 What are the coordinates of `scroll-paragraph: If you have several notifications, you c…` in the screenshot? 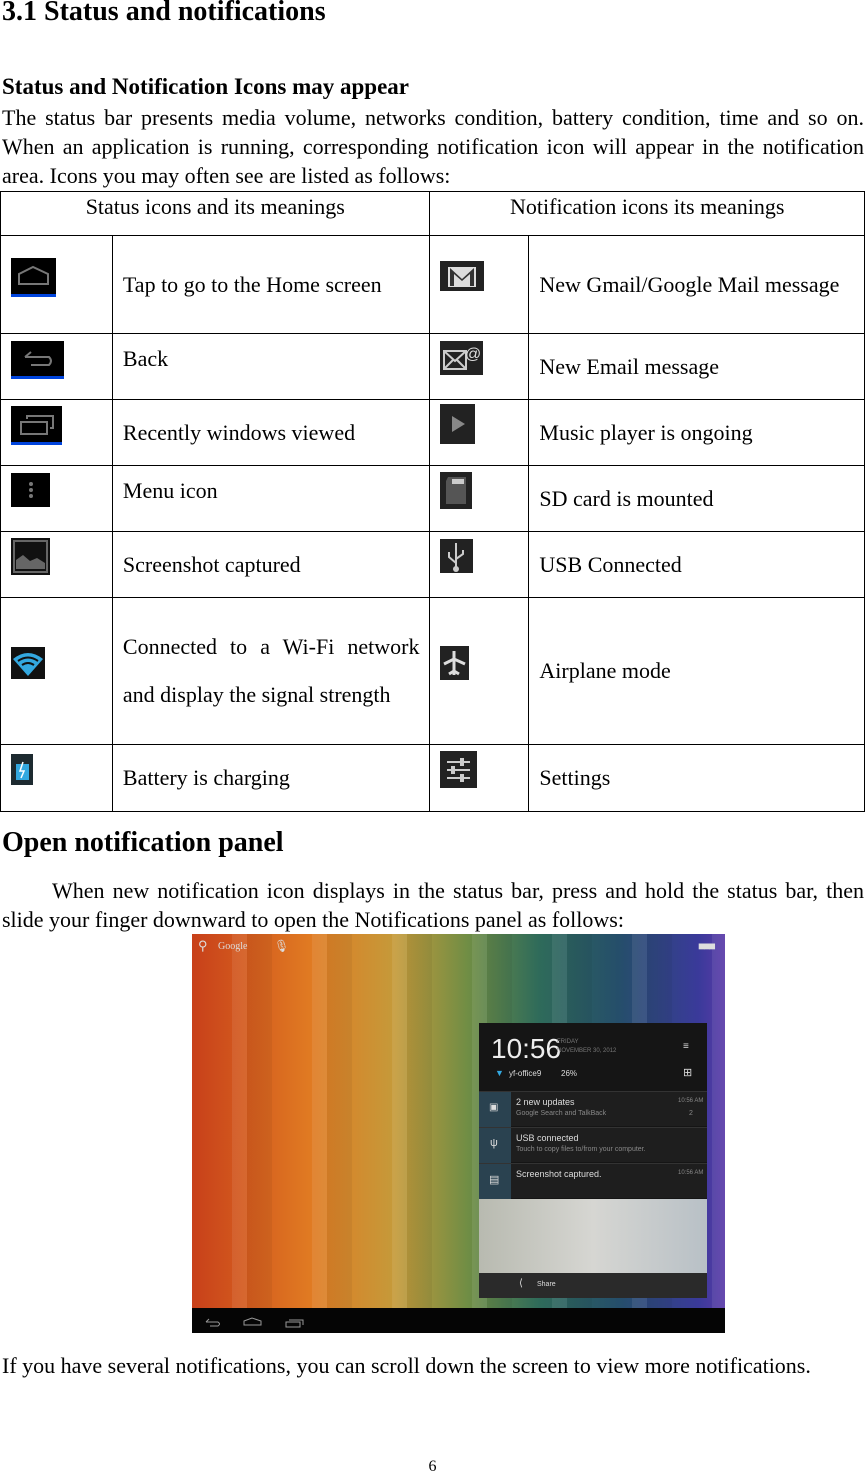 It's located at (406, 1365).